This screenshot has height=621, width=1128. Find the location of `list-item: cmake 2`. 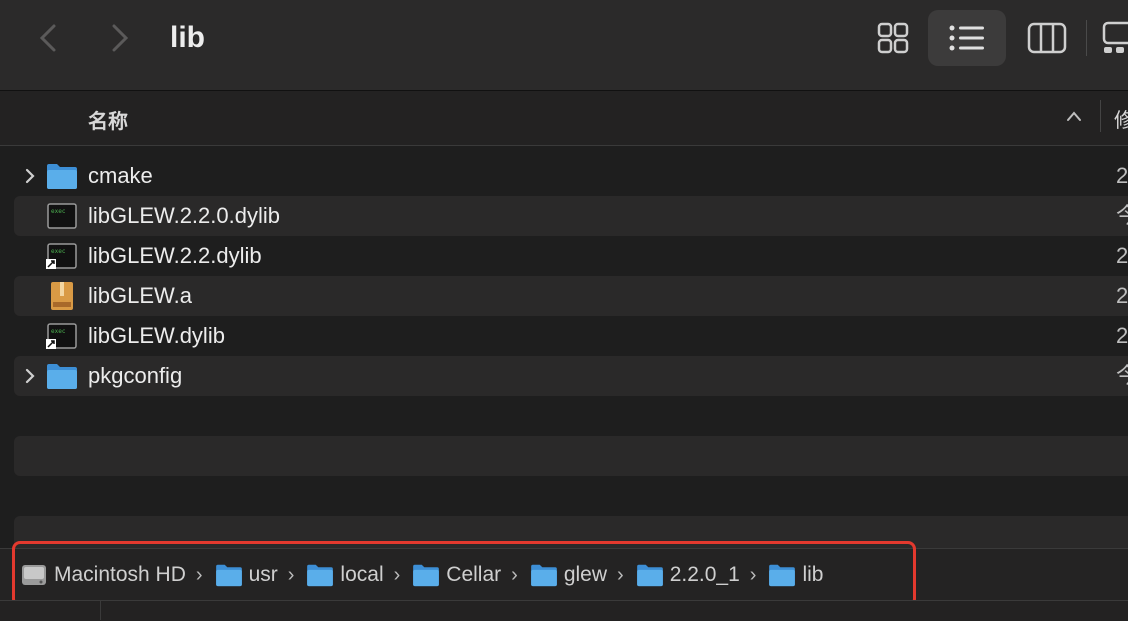

list-item: cmake 2 is located at coordinates (571, 176).